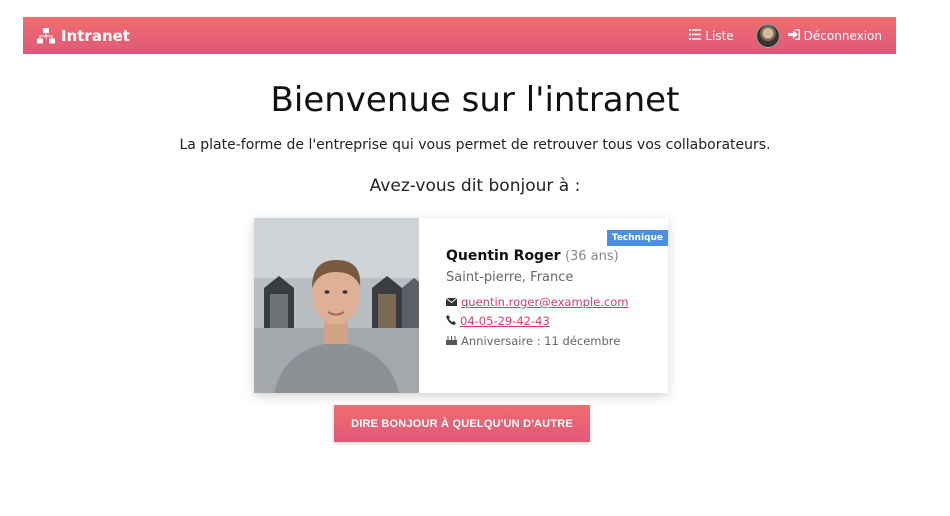 The width and height of the screenshot is (950, 516). I want to click on phone-line: 04-05-29-42-43, so click(557, 321).